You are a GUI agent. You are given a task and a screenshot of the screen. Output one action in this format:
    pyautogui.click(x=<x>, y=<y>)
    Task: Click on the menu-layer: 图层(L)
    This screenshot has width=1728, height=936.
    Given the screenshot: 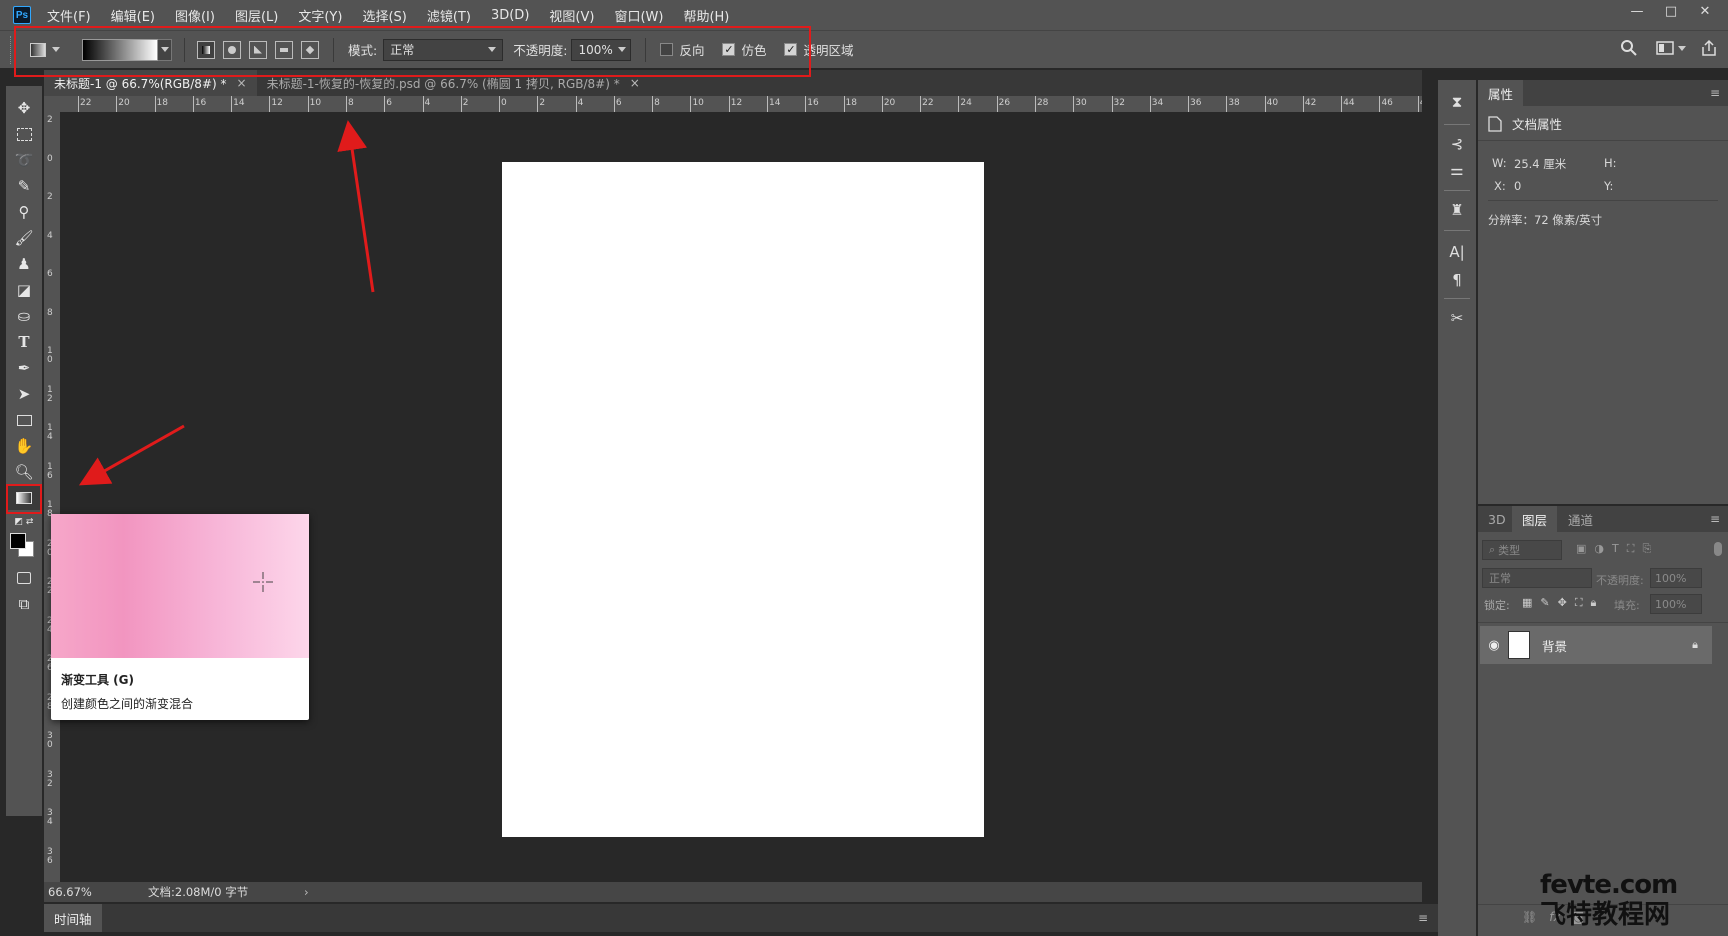 What is the action you would take?
    pyautogui.click(x=256, y=15)
    